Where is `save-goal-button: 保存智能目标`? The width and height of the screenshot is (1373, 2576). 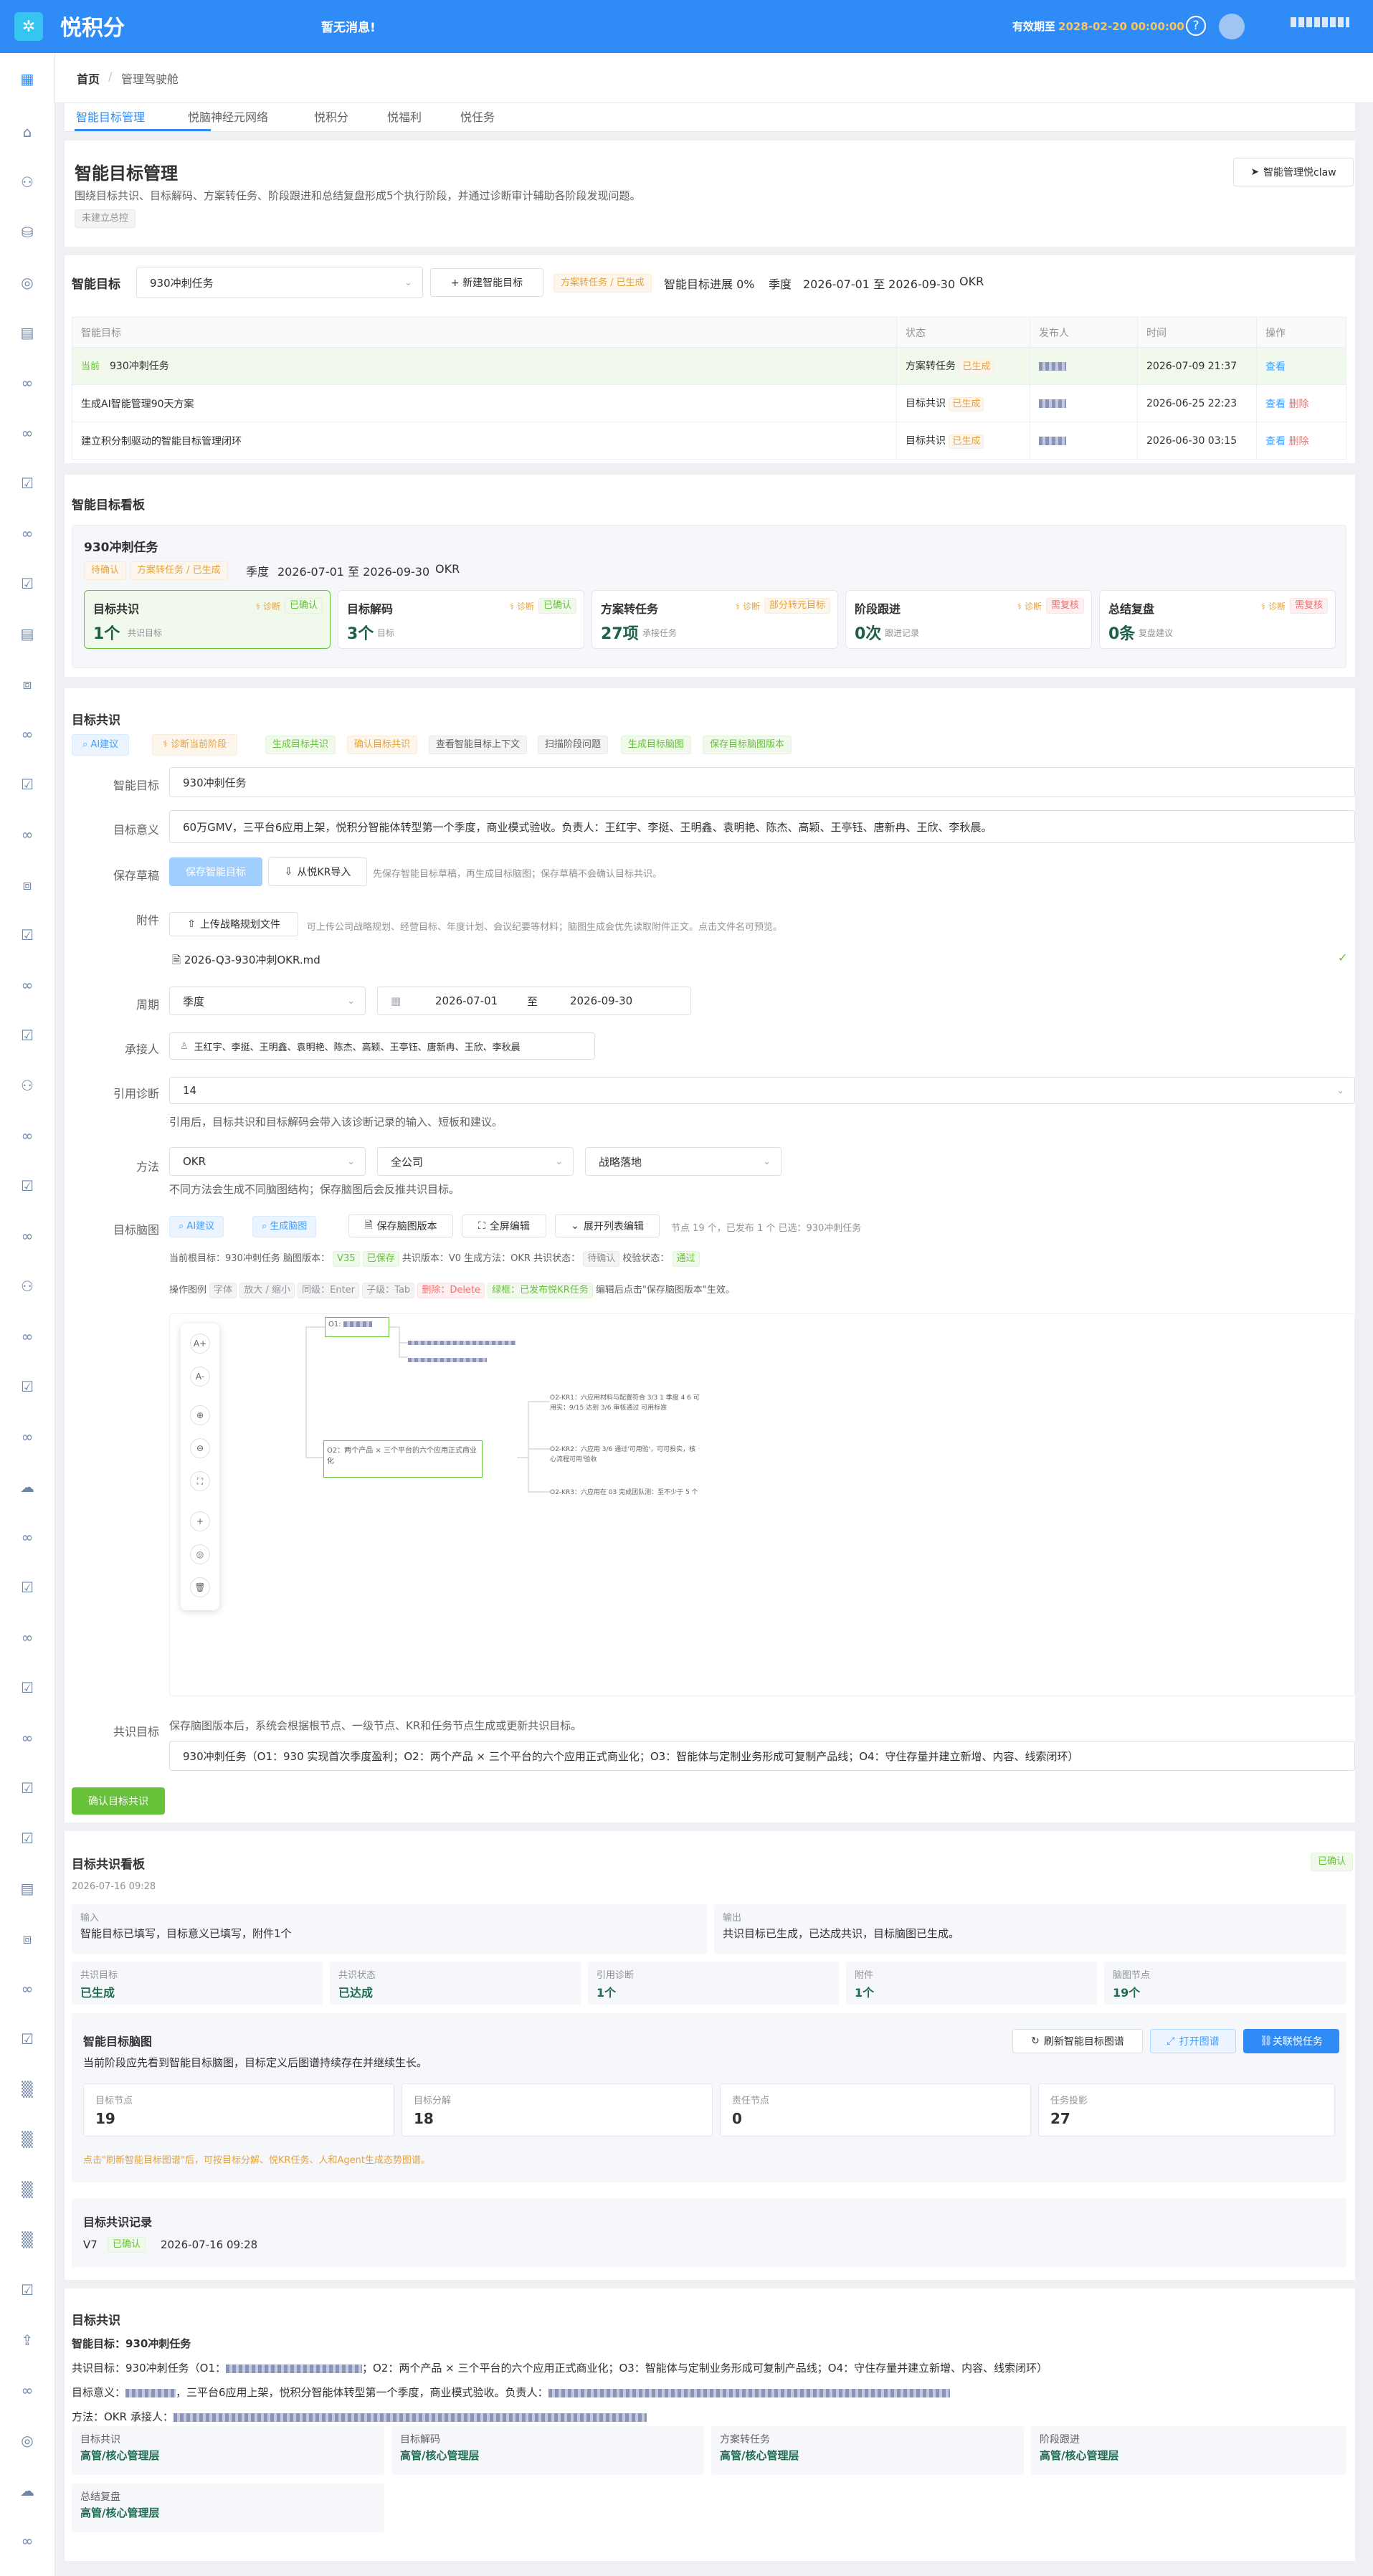 save-goal-button: 保存智能目标 is located at coordinates (215, 871).